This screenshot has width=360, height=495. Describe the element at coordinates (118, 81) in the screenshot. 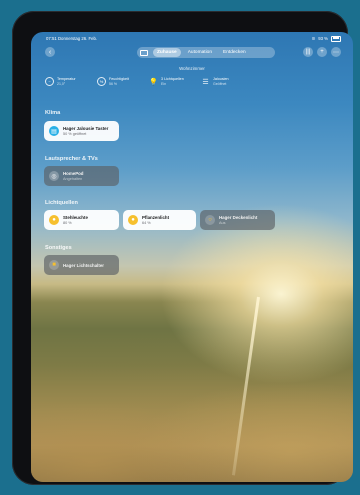

I see `stat-humidity: % Feuchtigkeit 56 %` at that location.